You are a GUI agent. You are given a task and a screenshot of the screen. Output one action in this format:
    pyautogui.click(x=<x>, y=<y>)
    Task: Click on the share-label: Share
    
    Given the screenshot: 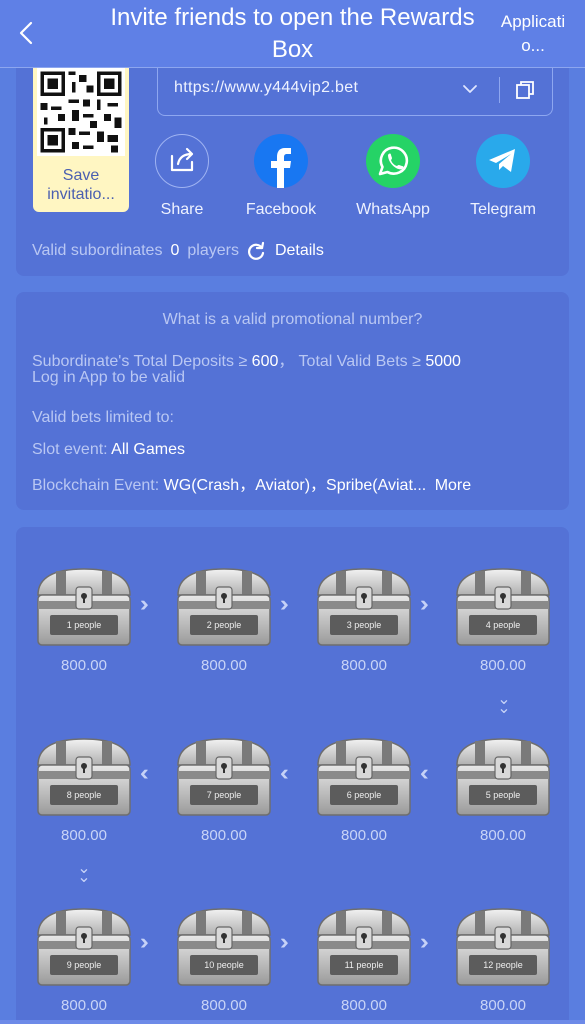 What is the action you would take?
    pyautogui.click(x=182, y=209)
    